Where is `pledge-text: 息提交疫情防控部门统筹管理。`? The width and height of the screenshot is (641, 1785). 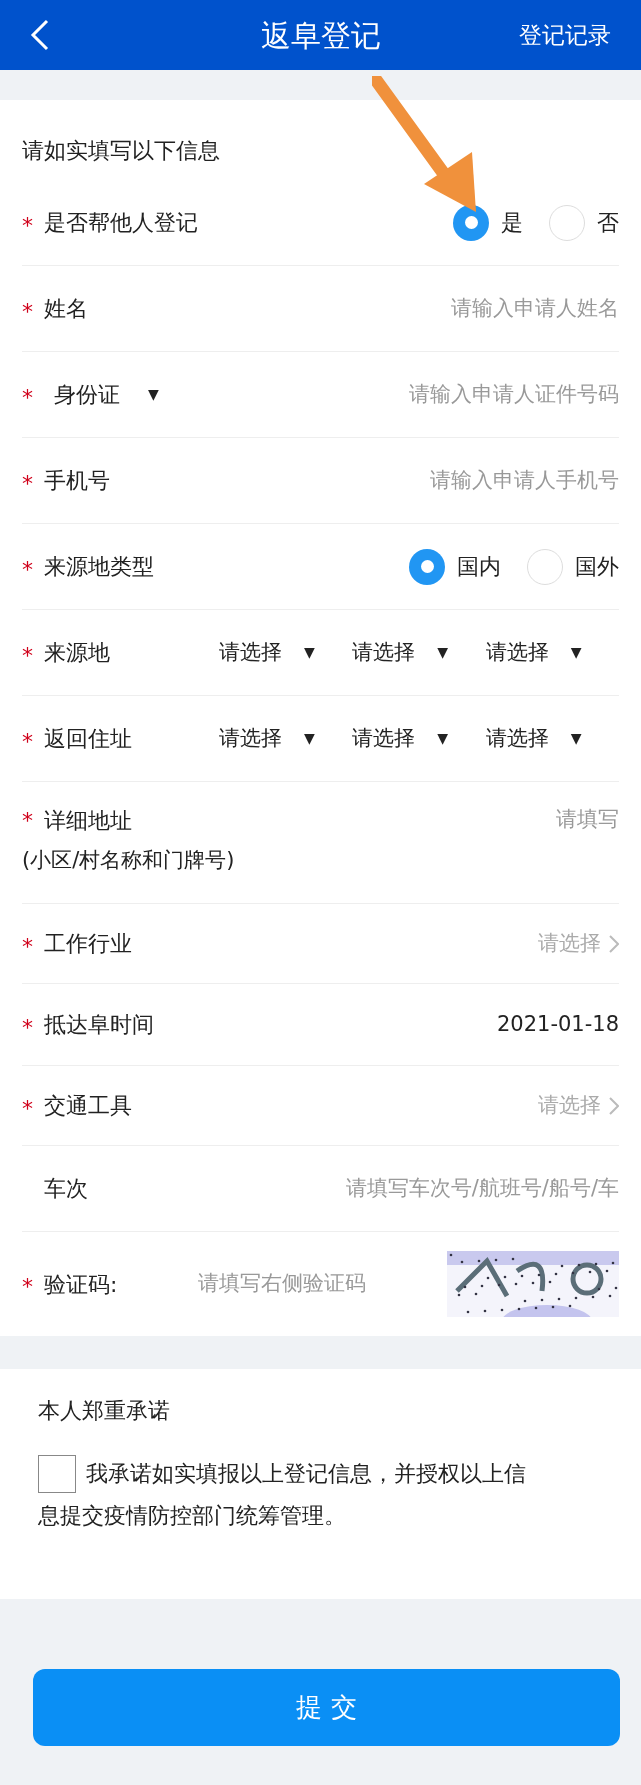
pledge-text: 息提交疫情防控部门统筹管理。 is located at coordinates (192, 1516).